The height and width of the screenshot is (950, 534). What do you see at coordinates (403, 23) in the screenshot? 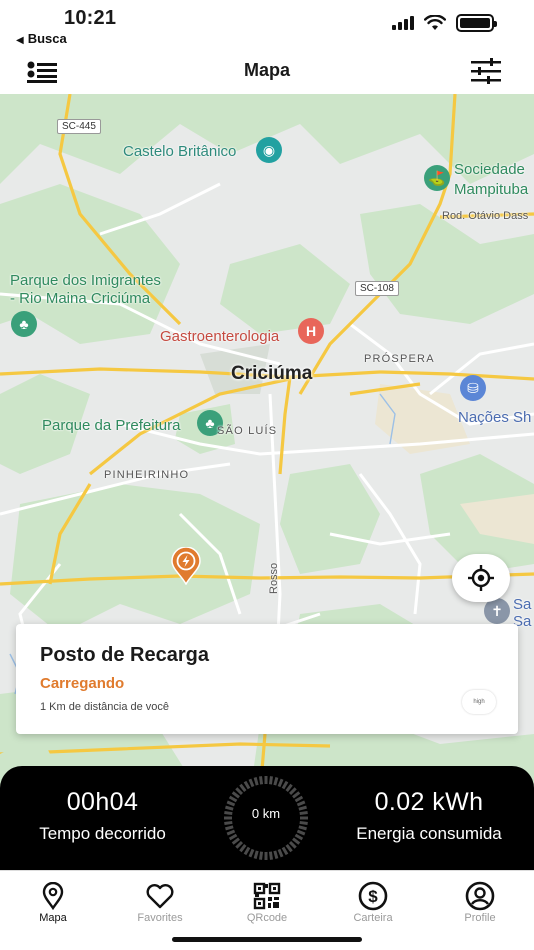
I see `cellular-signal-icon` at bounding box center [403, 23].